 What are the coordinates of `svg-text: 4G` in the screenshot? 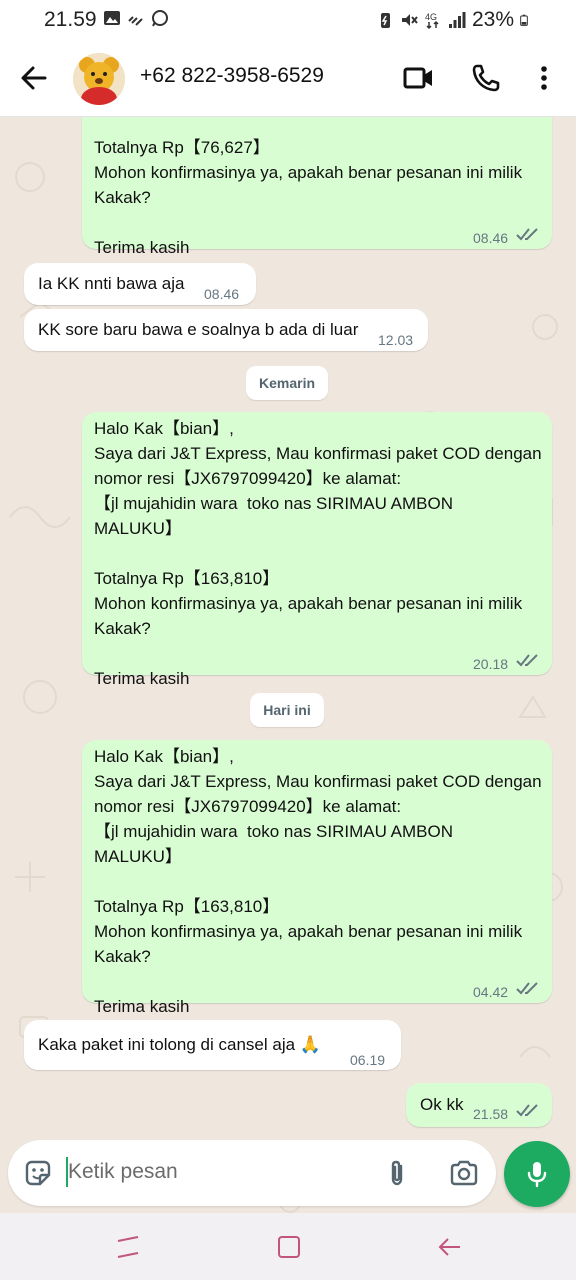 It's located at (431, 17).